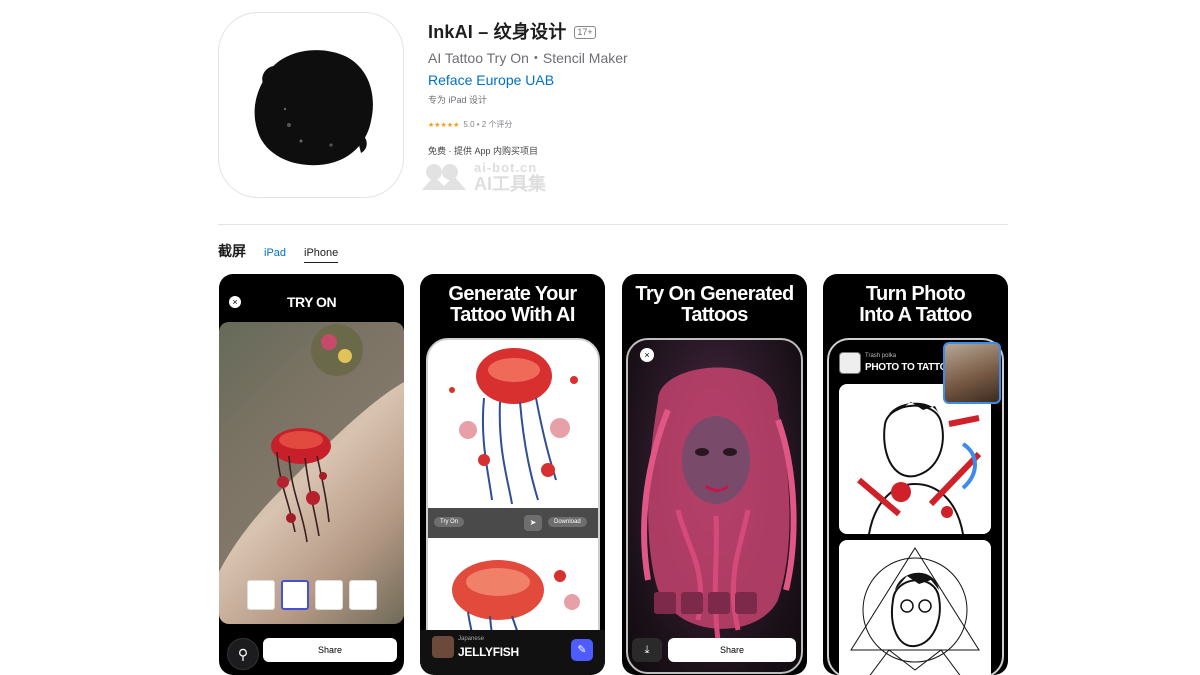 Image resolution: width=1200 pixels, height=675 pixels. What do you see at coordinates (510, 184) in the screenshot?
I see `watermark-name: AI工具集` at bounding box center [510, 184].